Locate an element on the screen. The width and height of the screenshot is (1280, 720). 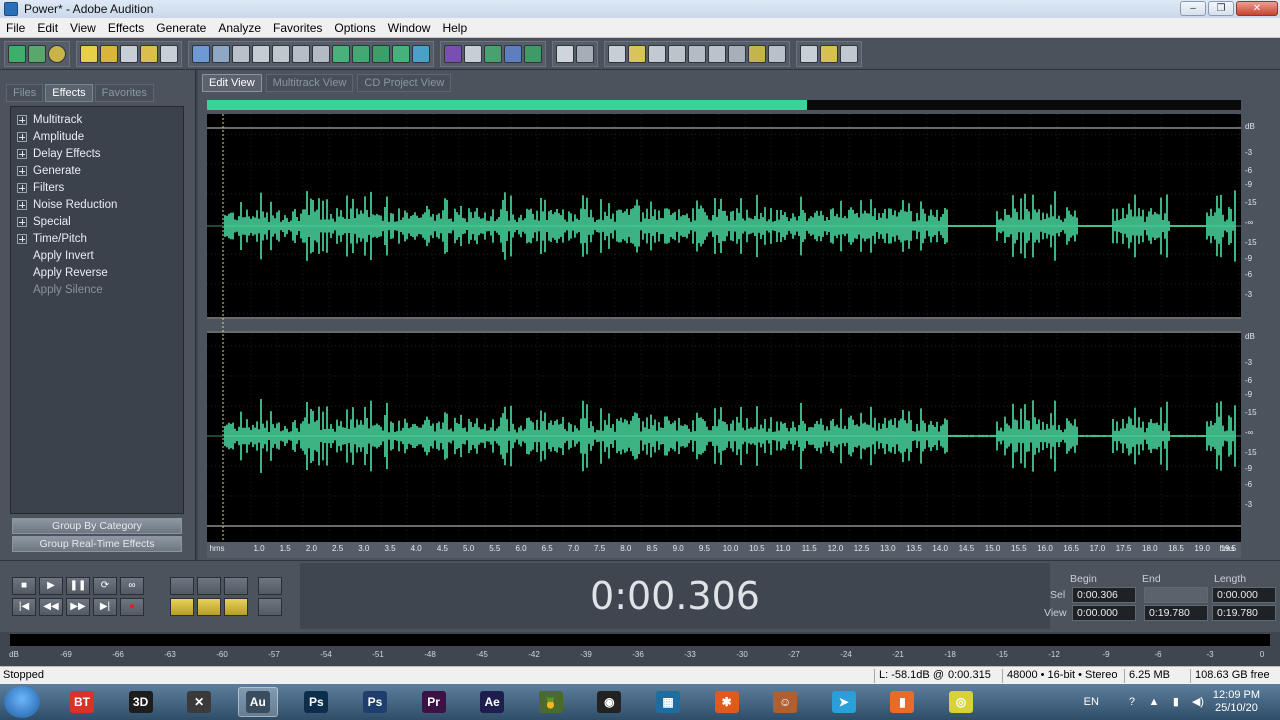
list-icon is located at coordinates (657, 53).